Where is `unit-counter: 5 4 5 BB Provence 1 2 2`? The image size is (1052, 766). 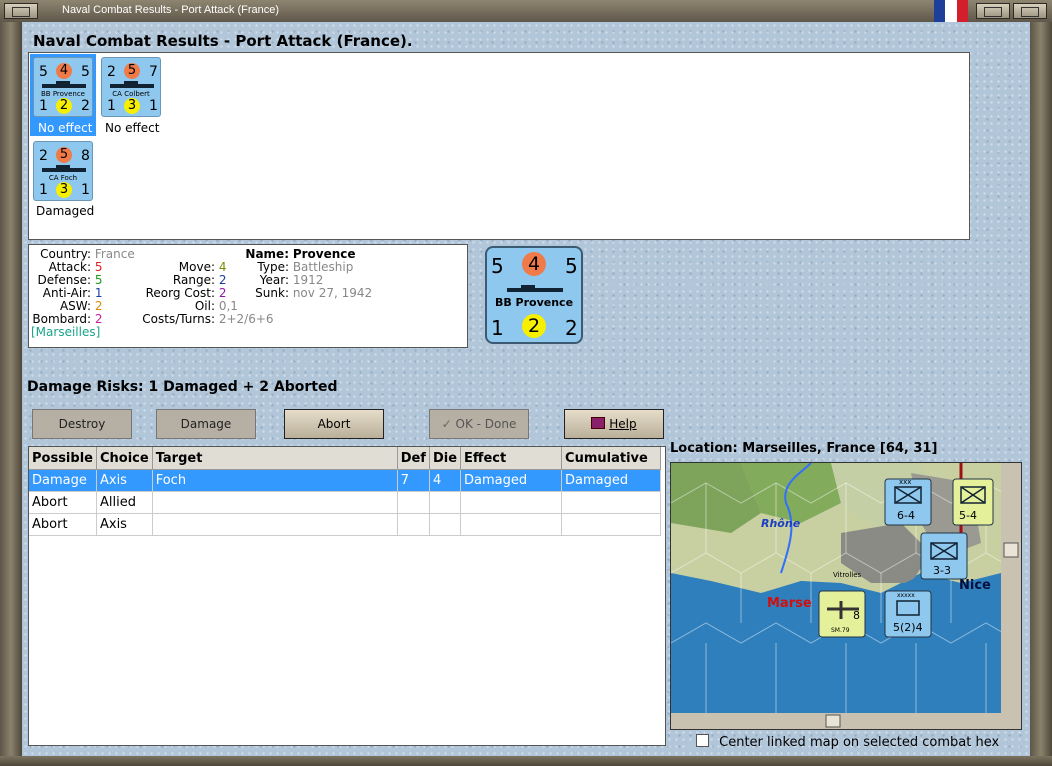
unit-counter: 5 4 5 BB Provence 1 2 2 is located at coordinates (63, 87).